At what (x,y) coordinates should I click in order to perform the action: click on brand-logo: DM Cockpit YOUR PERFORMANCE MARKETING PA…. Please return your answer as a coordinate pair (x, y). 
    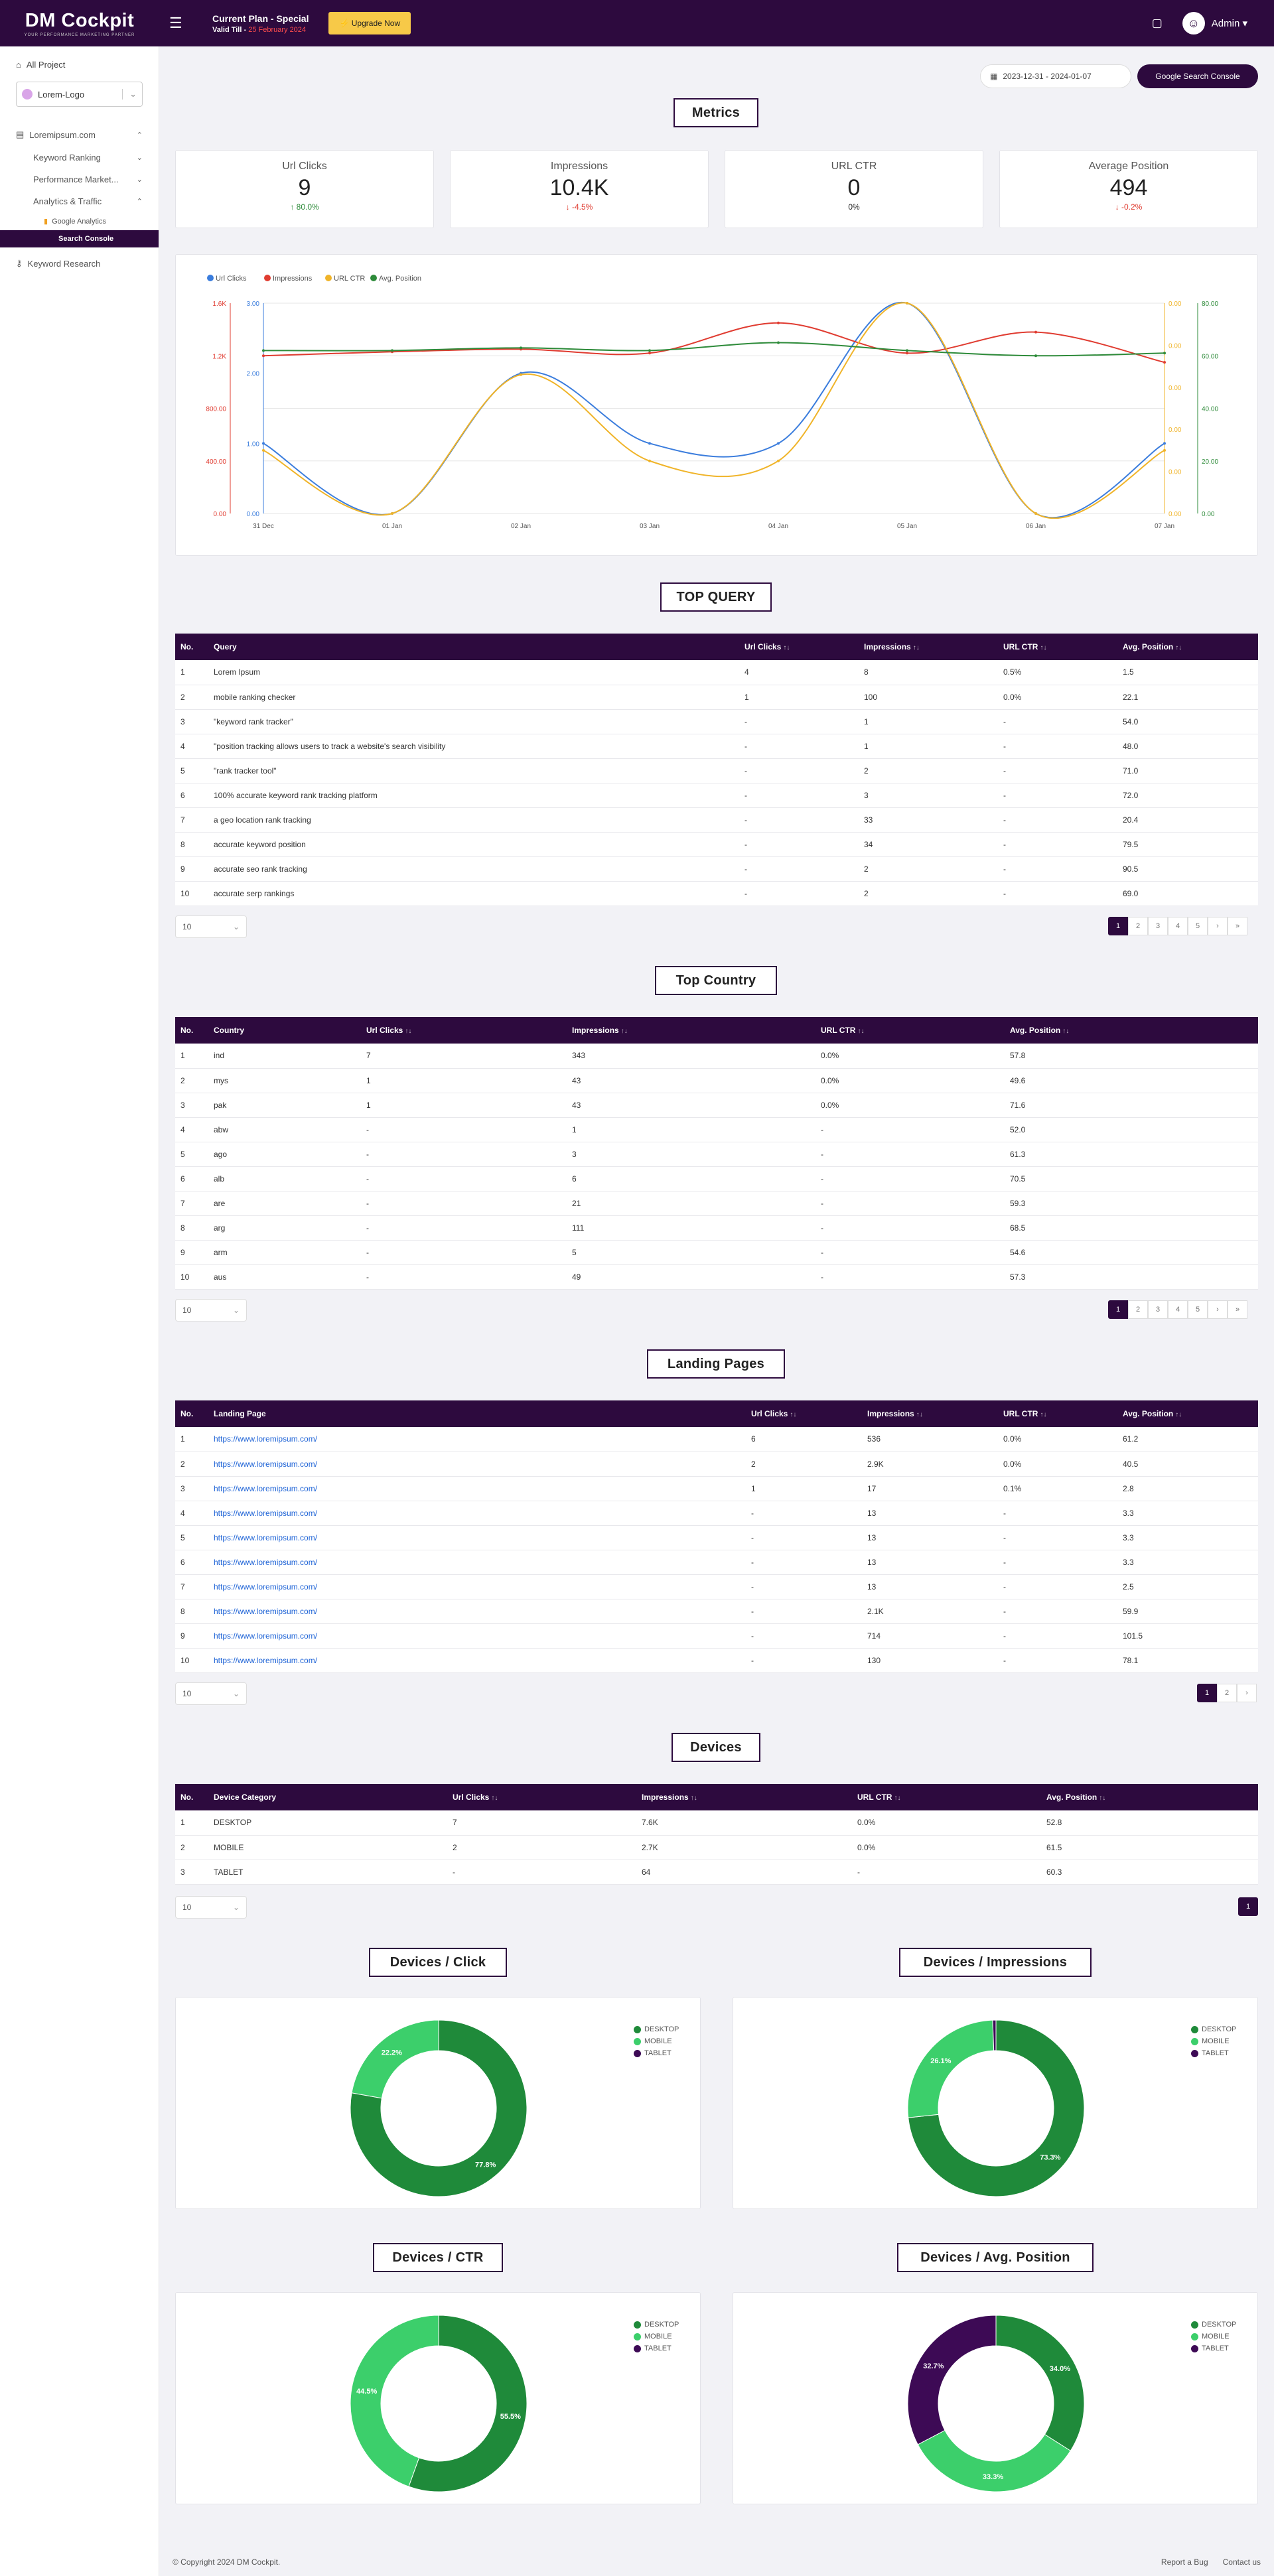
    Looking at the image, I should click on (80, 23).